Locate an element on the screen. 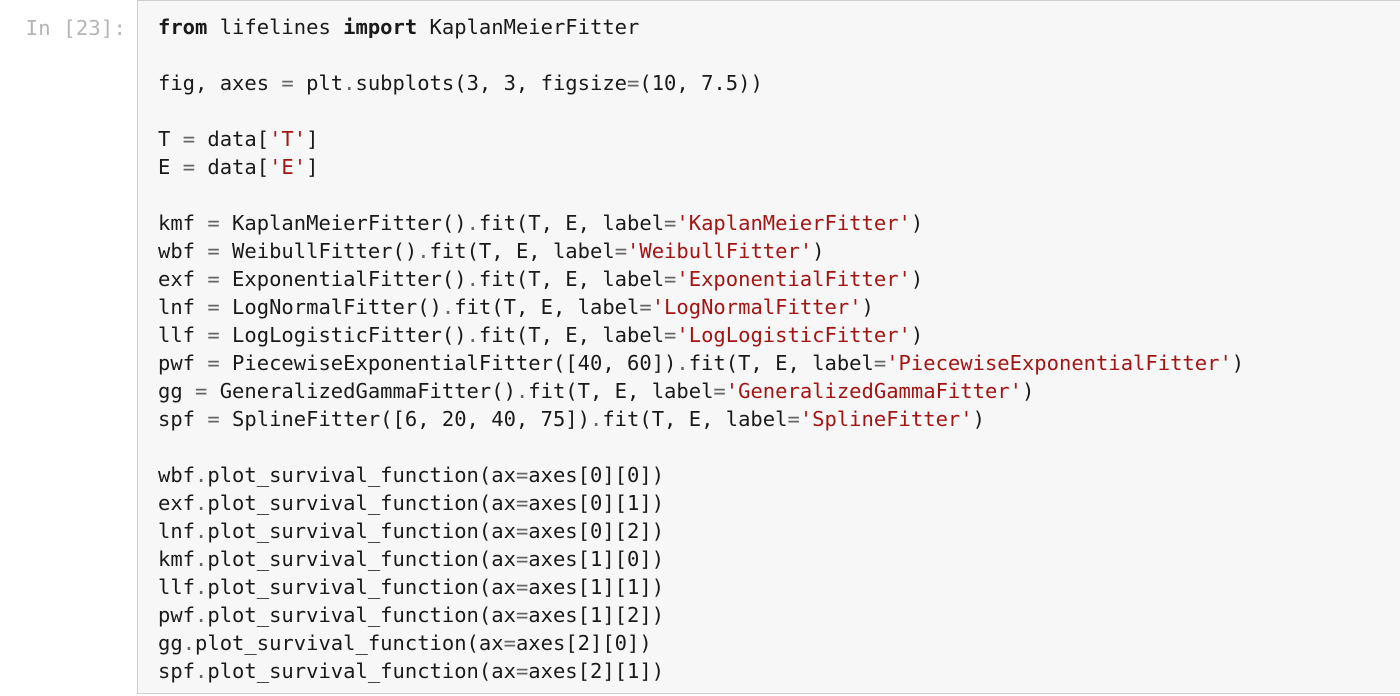 The width and height of the screenshot is (1400, 696). code-line: T = data['T'] is located at coordinates (701, 139).